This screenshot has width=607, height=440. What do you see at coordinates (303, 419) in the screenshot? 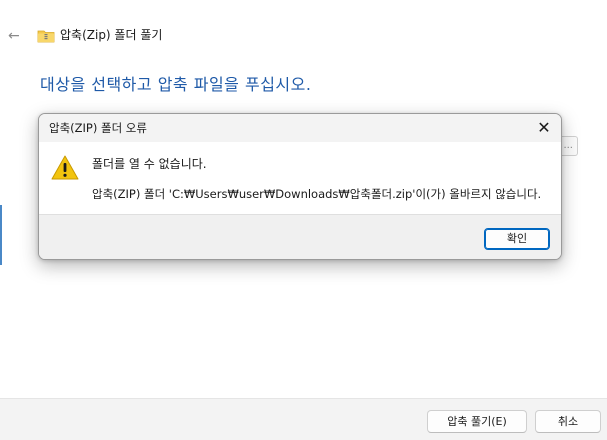
I see `wizard-footer: 압축 풀기(E) 취소` at bounding box center [303, 419].